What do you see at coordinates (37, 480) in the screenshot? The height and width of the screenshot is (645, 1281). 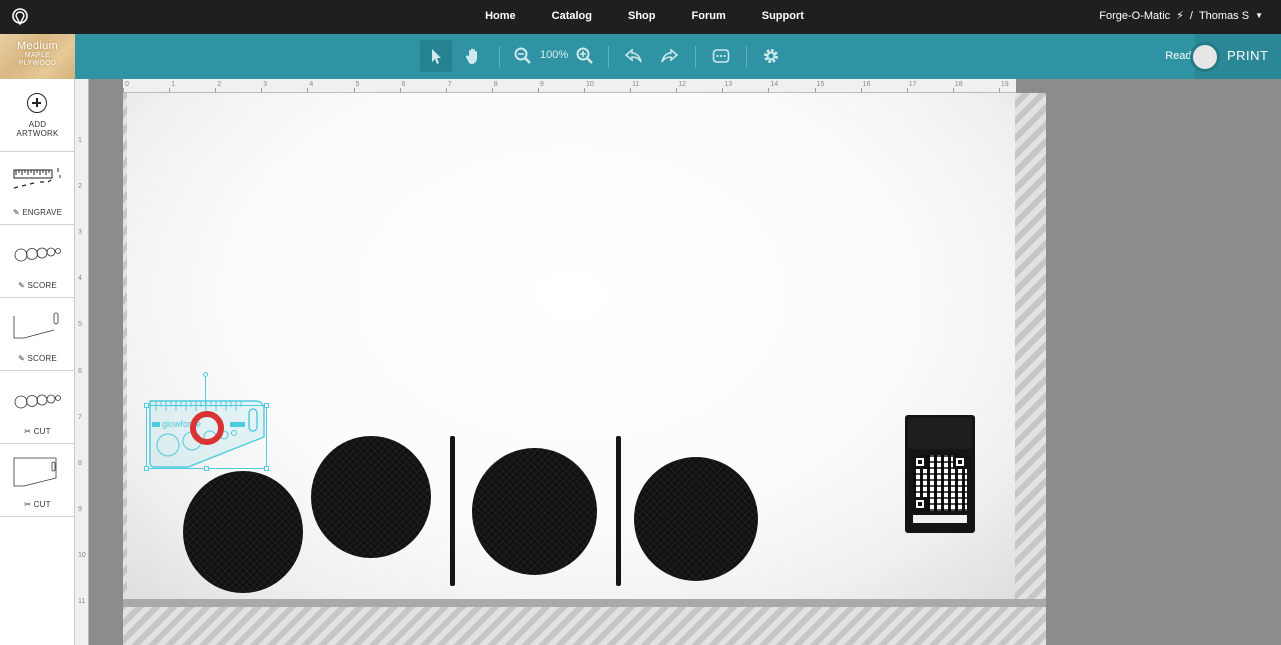 I see `step-cut-2: ✂ CUT` at bounding box center [37, 480].